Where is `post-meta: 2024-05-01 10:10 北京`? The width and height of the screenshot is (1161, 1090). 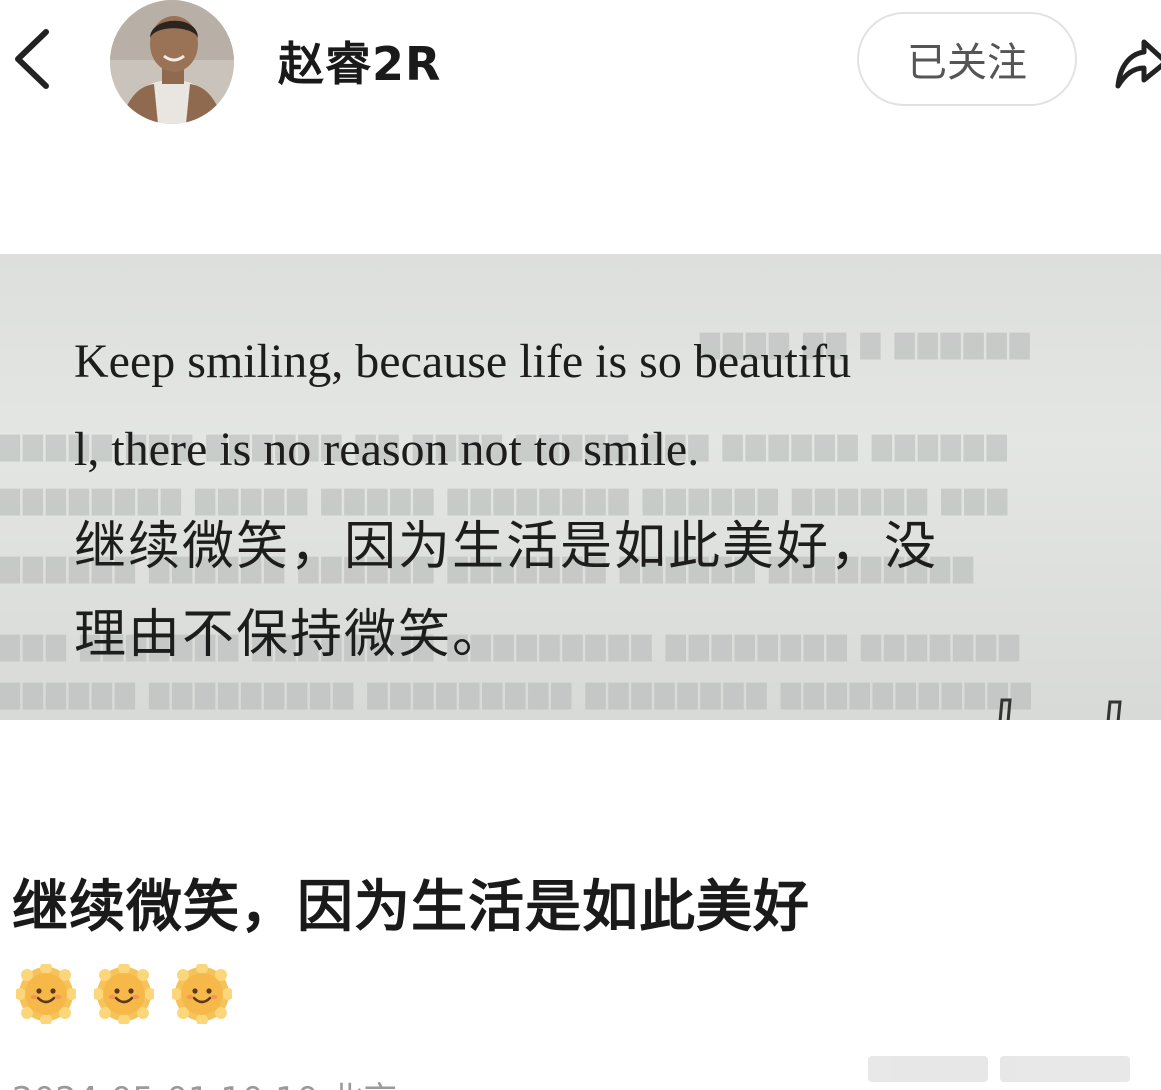
post-meta: 2024-05-01 10:10 北京 is located at coordinates (204, 1081).